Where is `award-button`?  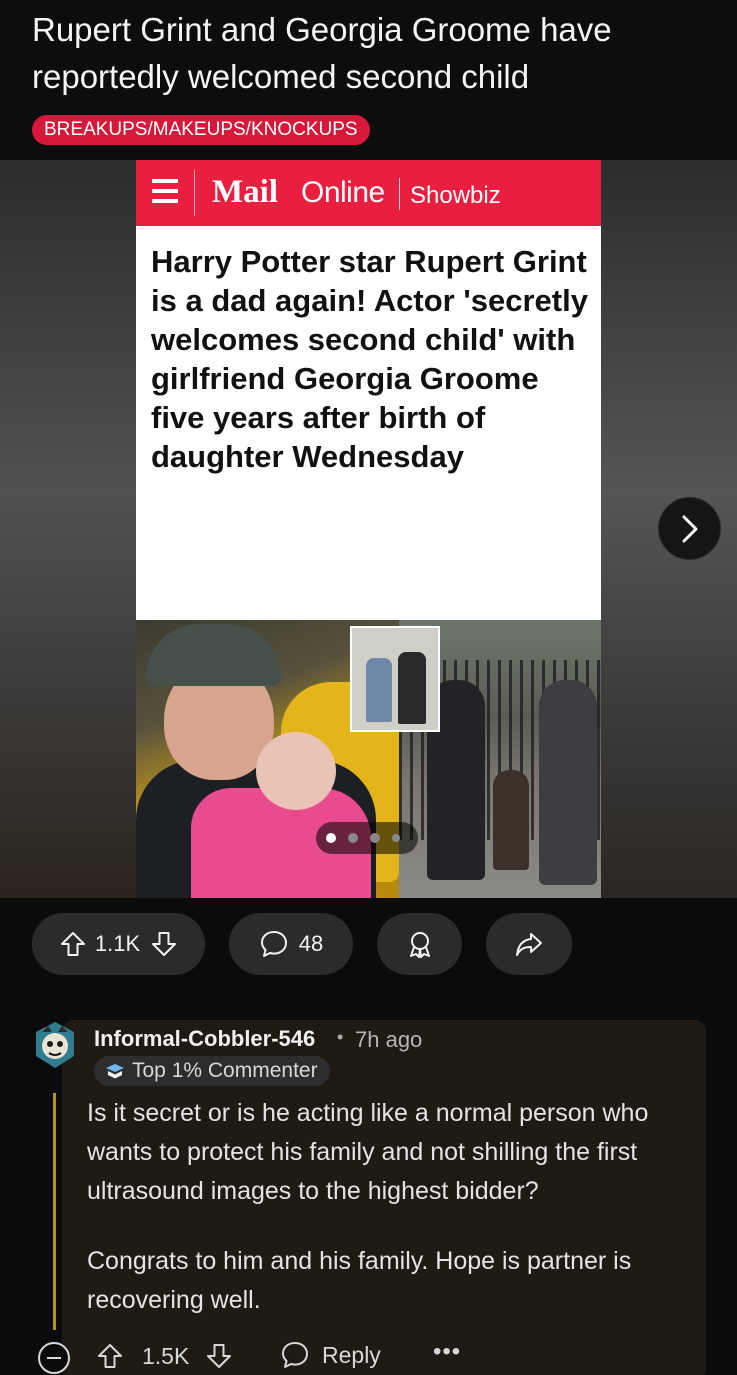
award-button is located at coordinates (419, 944).